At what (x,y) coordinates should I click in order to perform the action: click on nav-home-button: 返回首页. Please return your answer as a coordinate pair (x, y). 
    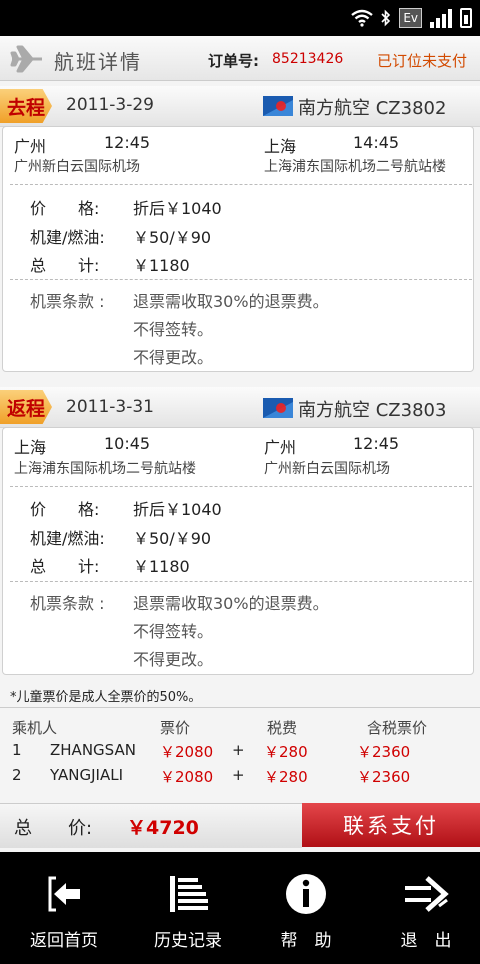
    Looking at the image, I should click on (64, 908).